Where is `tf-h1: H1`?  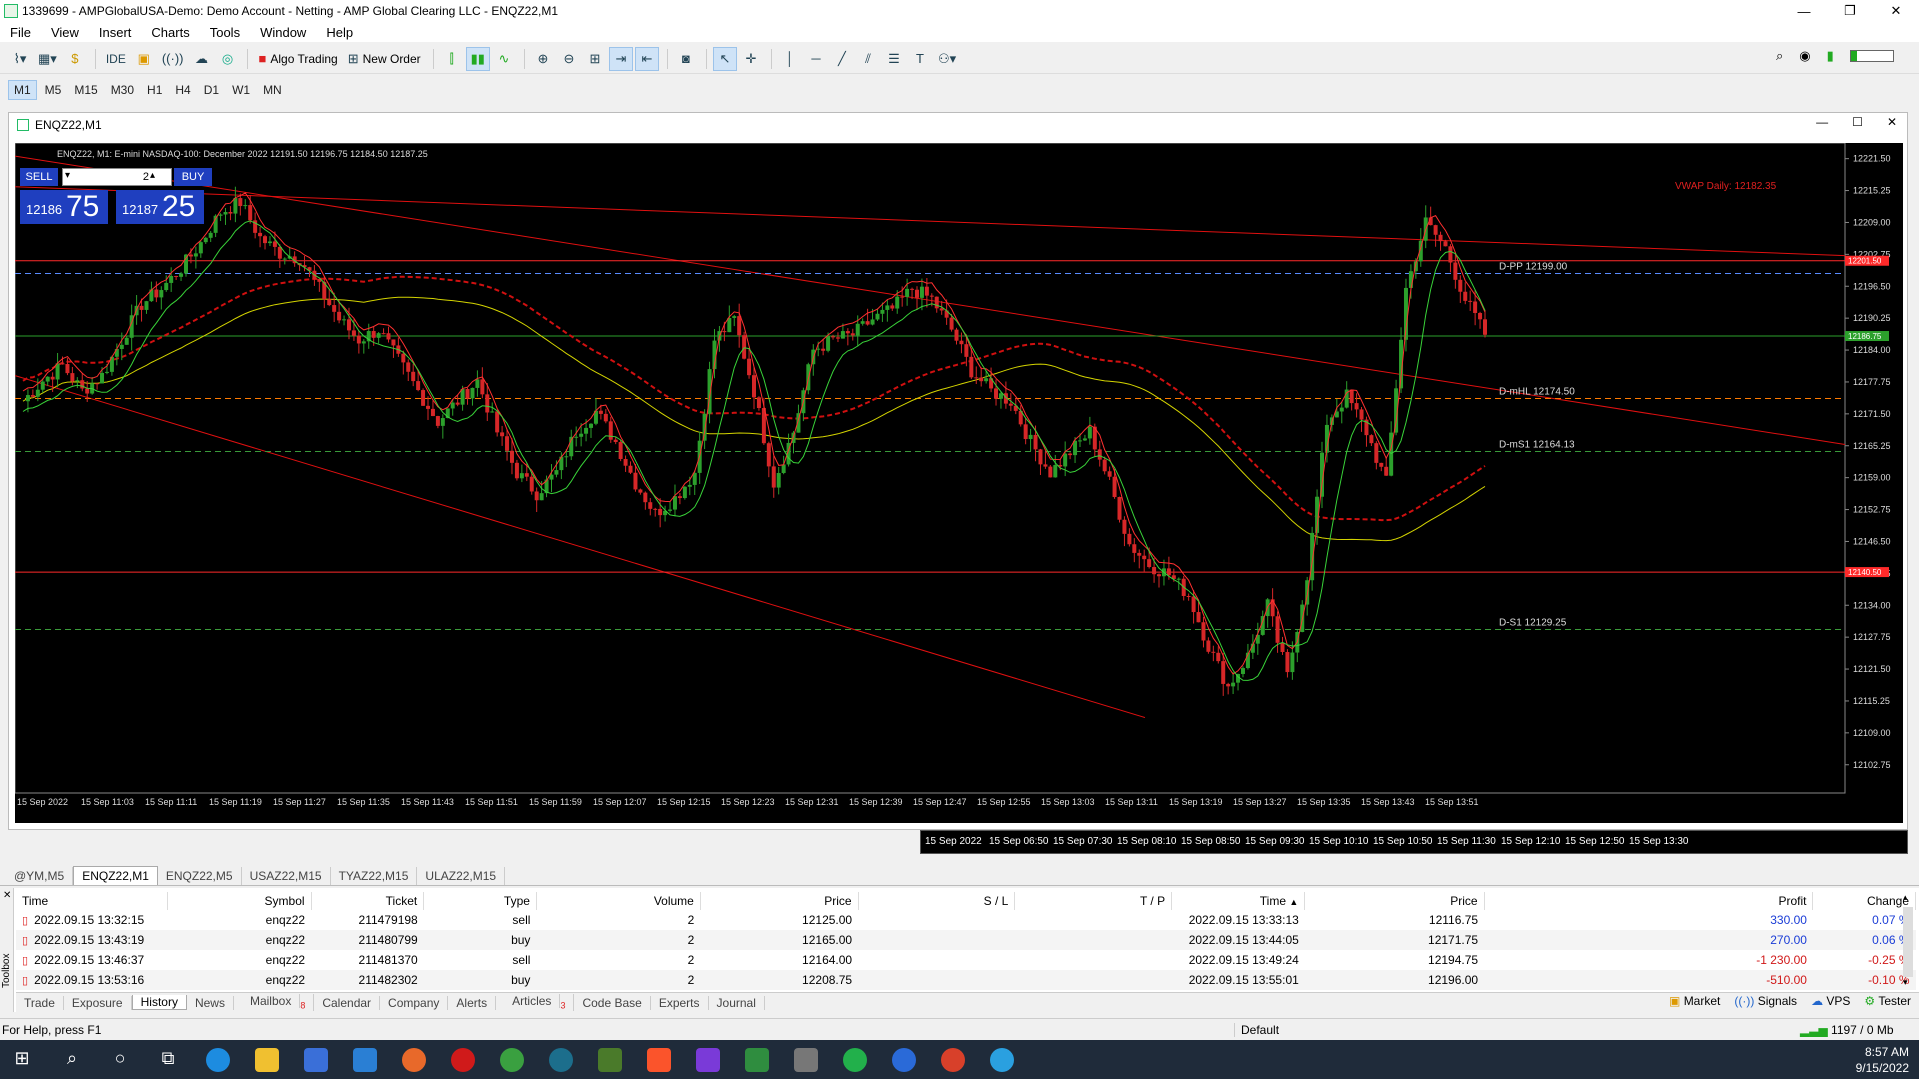
tf-h1: H1 is located at coordinates (154, 90).